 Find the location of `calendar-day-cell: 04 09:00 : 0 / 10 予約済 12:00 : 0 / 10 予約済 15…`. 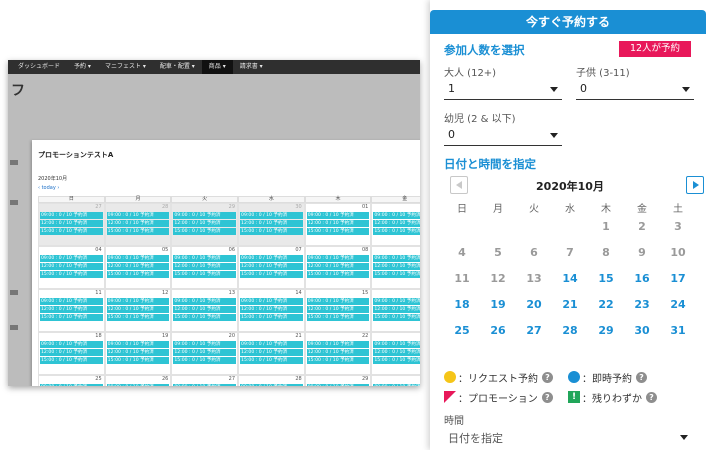

calendar-day-cell: 04 09:00 : 0 / 10 予約済 12:00 : 0 / 10 予約済 15… is located at coordinates (71, 267).